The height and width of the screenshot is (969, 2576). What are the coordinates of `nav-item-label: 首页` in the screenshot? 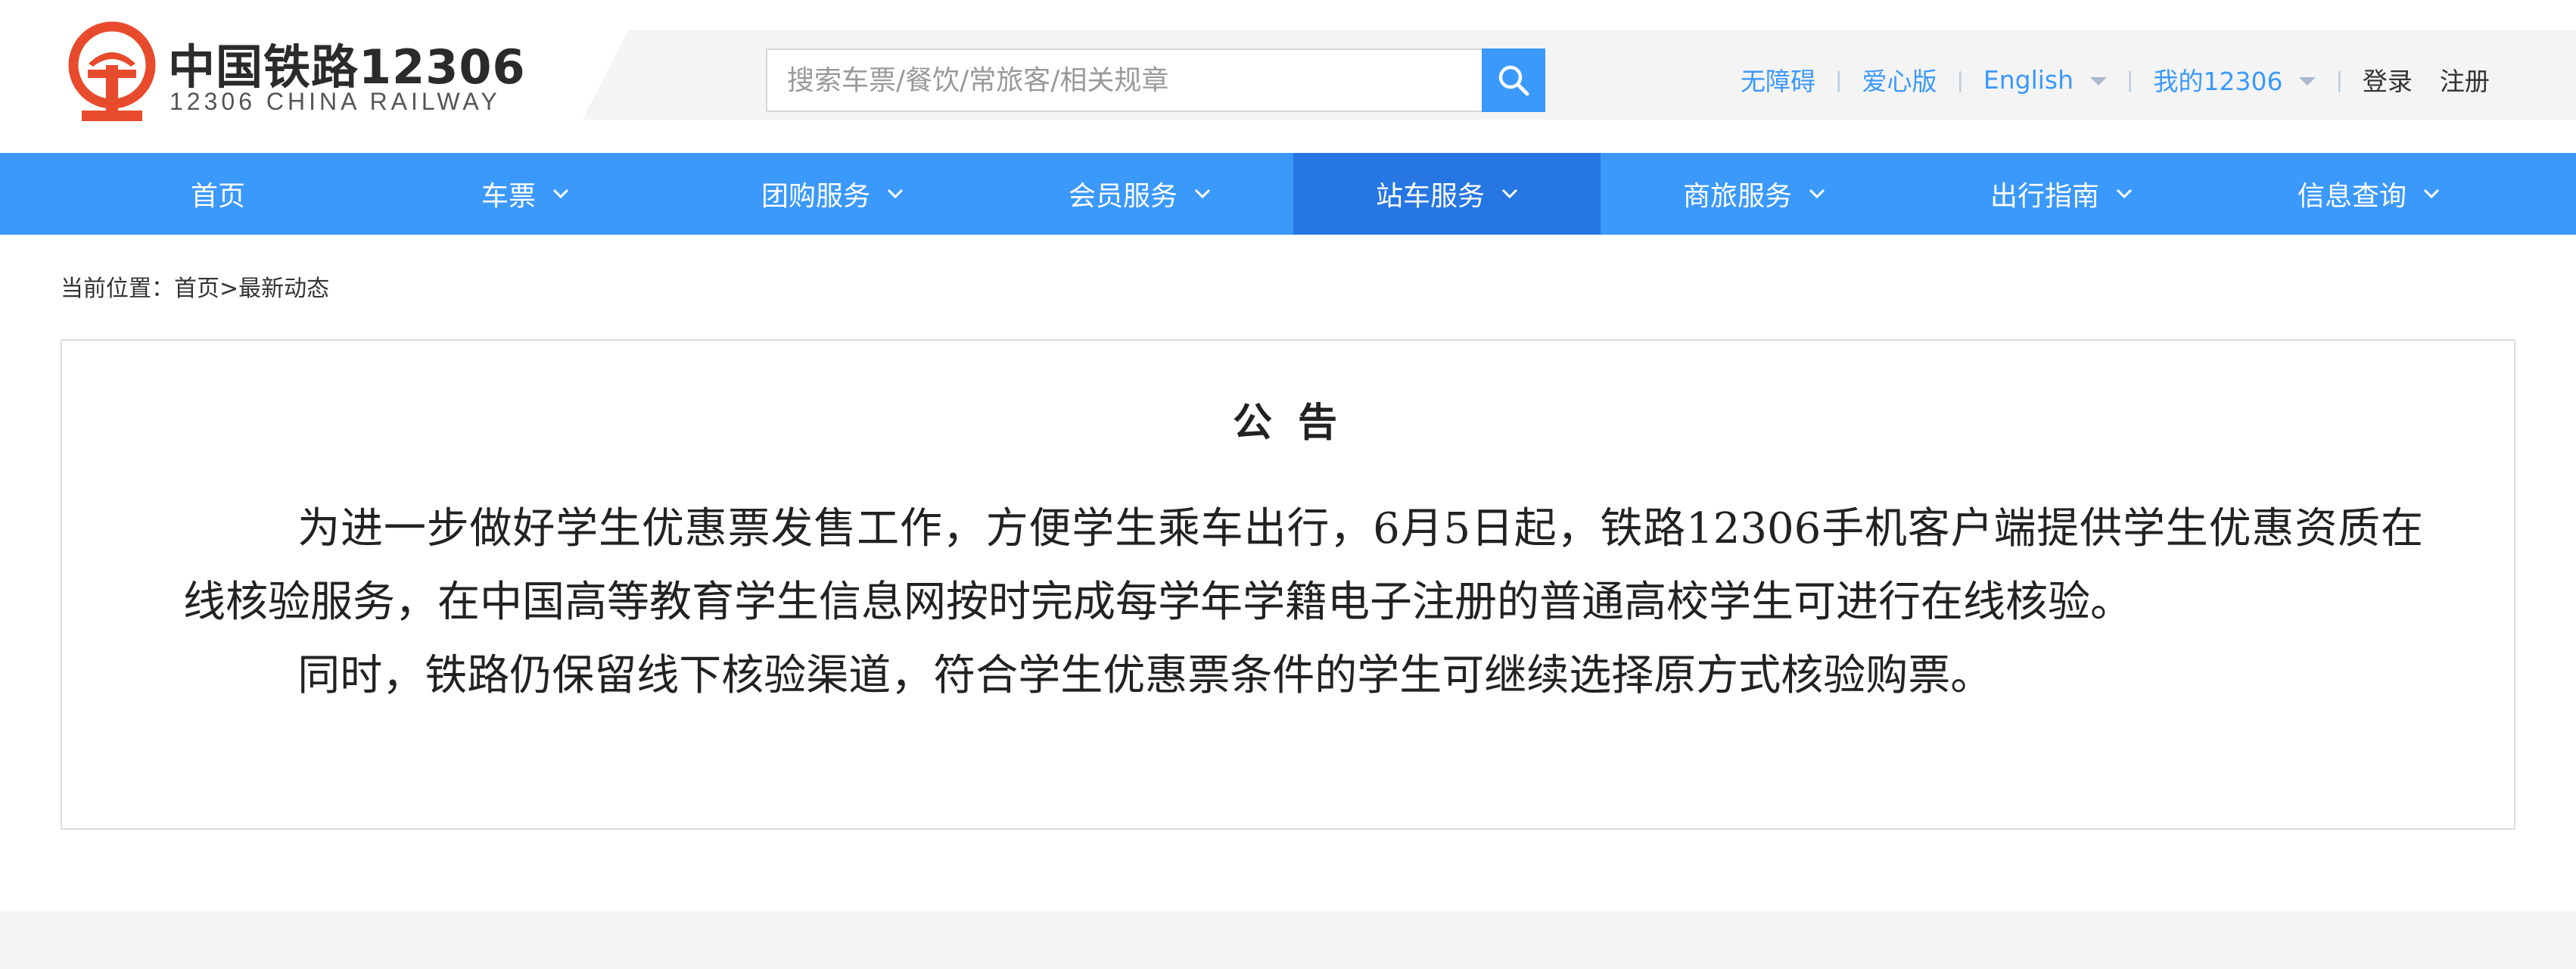 It's located at (217, 196).